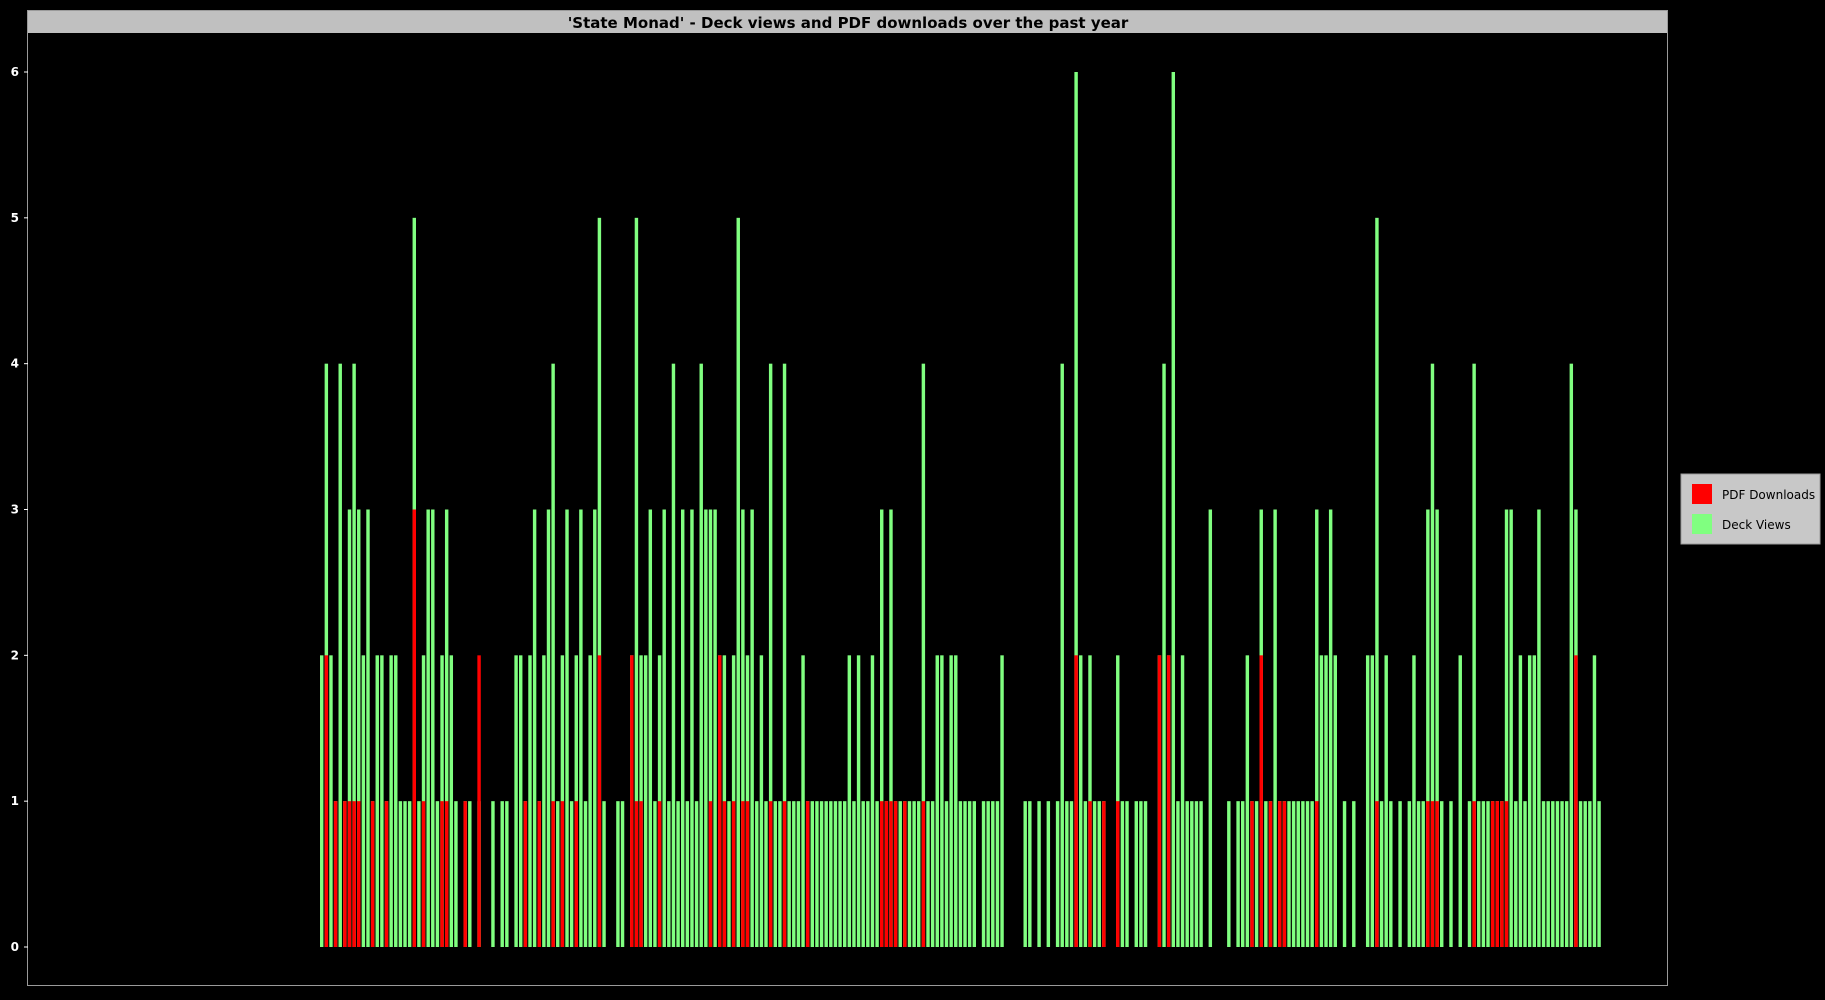 The height and width of the screenshot is (1000, 1825). Describe the element at coordinates (15, 364) in the screenshot. I see `y-tick-label: 4` at that location.